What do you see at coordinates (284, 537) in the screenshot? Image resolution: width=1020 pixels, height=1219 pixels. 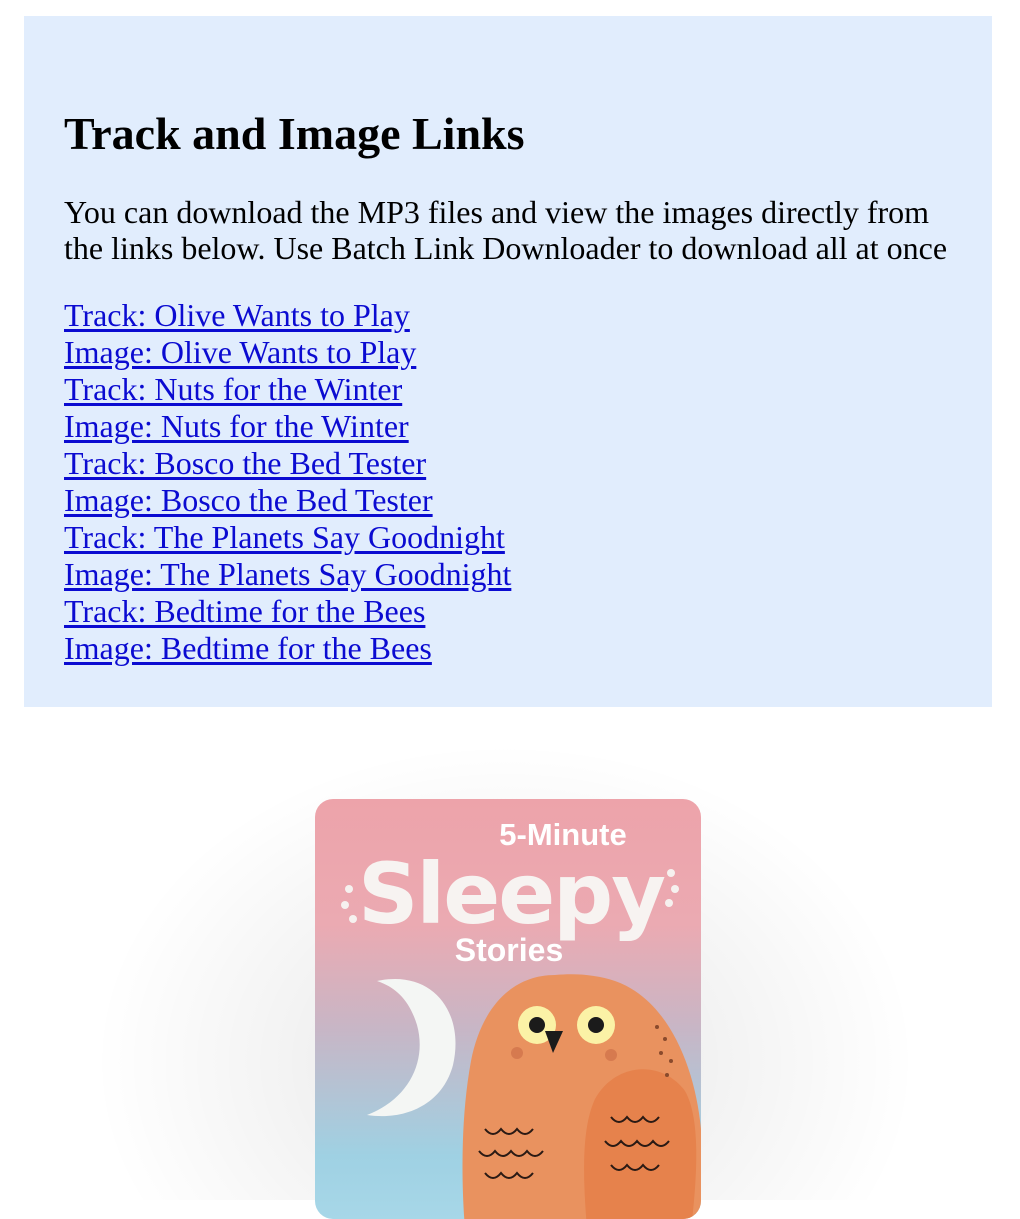 I see `track-link-planets: Track: The Planets Say Goodnight` at bounding box center [284, 537].